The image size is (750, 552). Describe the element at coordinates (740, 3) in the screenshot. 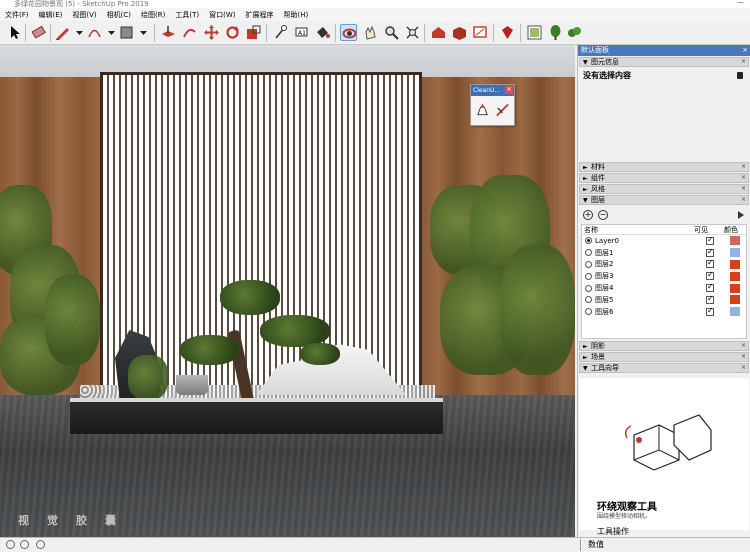

I see `minimize-button: —` at that location.